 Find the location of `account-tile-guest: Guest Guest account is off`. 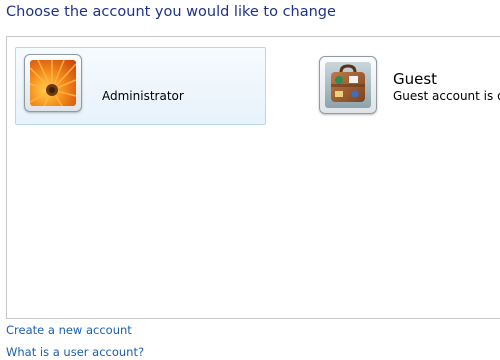

account-tile-guest: Guest Guest account is off is located at coordinates (407, 86).